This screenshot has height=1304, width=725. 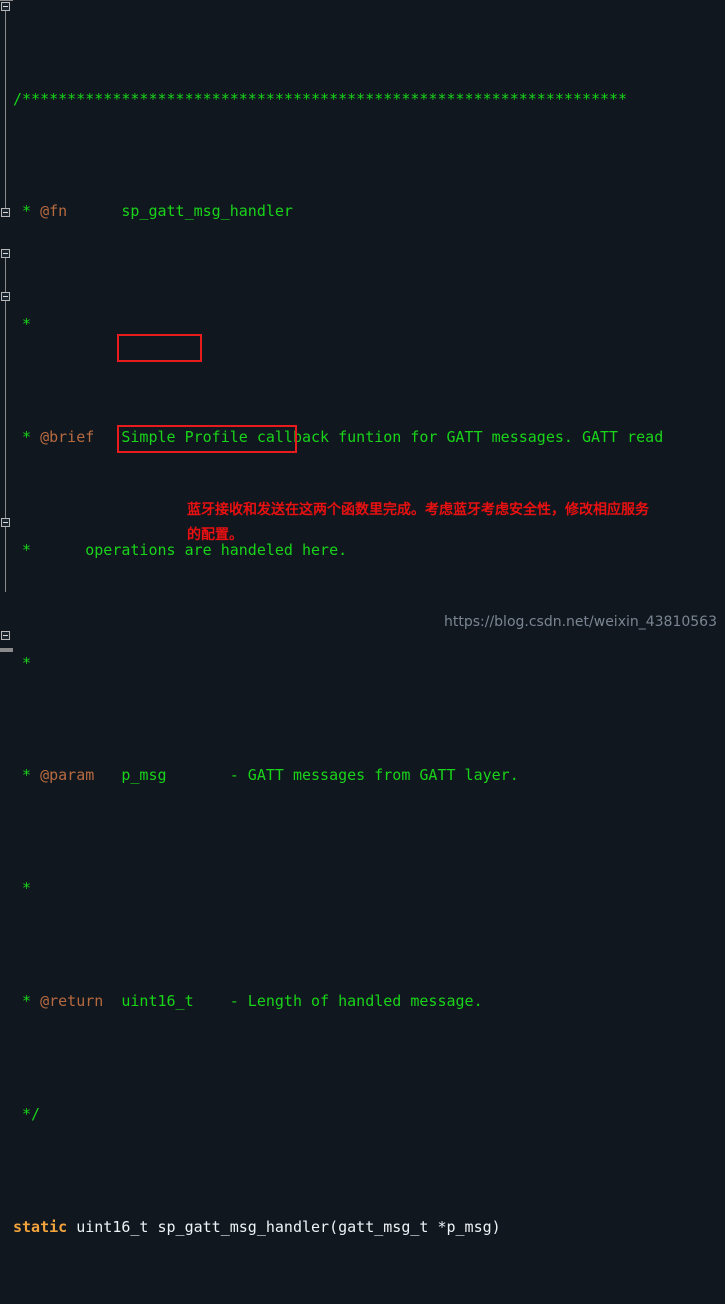 I want to click on doc-return-type: uint16_t, so click(x=157, y=1000).